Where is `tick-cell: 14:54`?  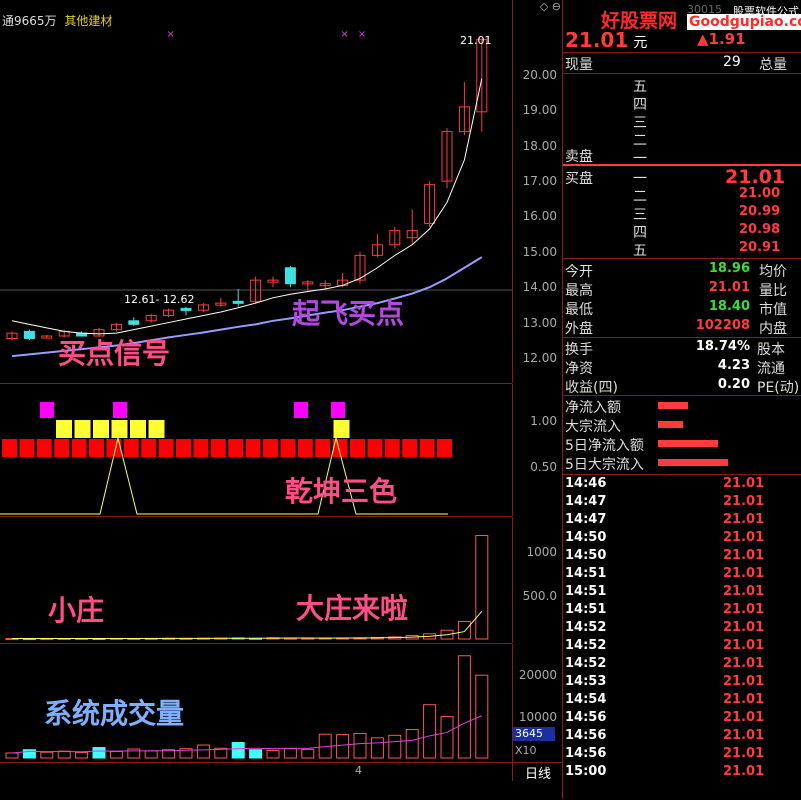
tick-cell: 14:54 is located at coordinates (586, 699).